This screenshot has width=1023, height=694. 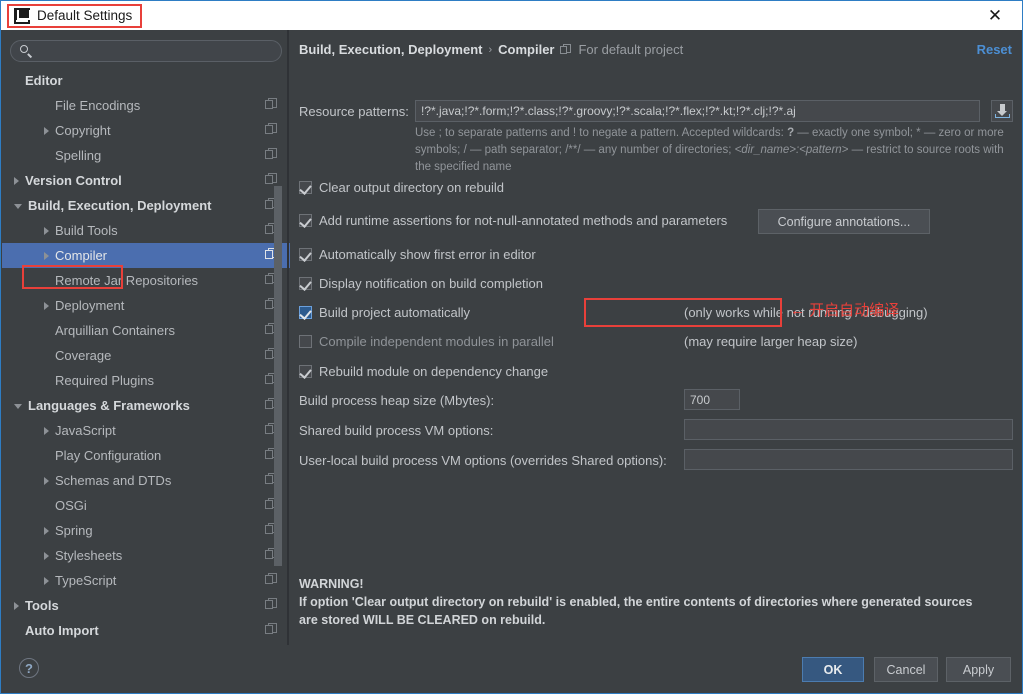 What do you see at coordinates (29, 668) in the screenshot?
I see `help-icon: ?` at bounding box center [29, 668].